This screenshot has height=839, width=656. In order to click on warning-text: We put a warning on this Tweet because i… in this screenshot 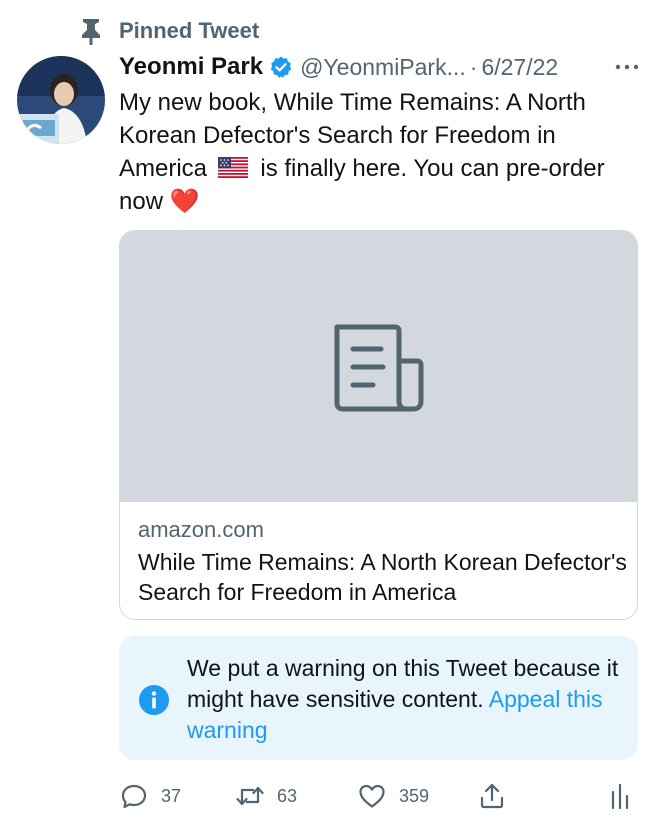, I will do `click(407, 699)`.